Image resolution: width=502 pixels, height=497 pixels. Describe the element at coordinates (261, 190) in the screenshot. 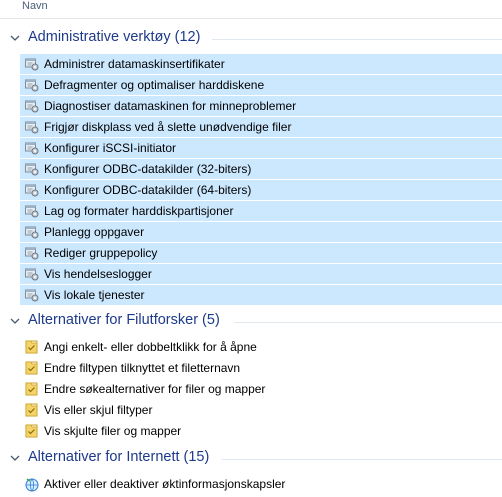

I see `list-item: Konfigurer ODBC-datakilder (64-biters)` at that location.